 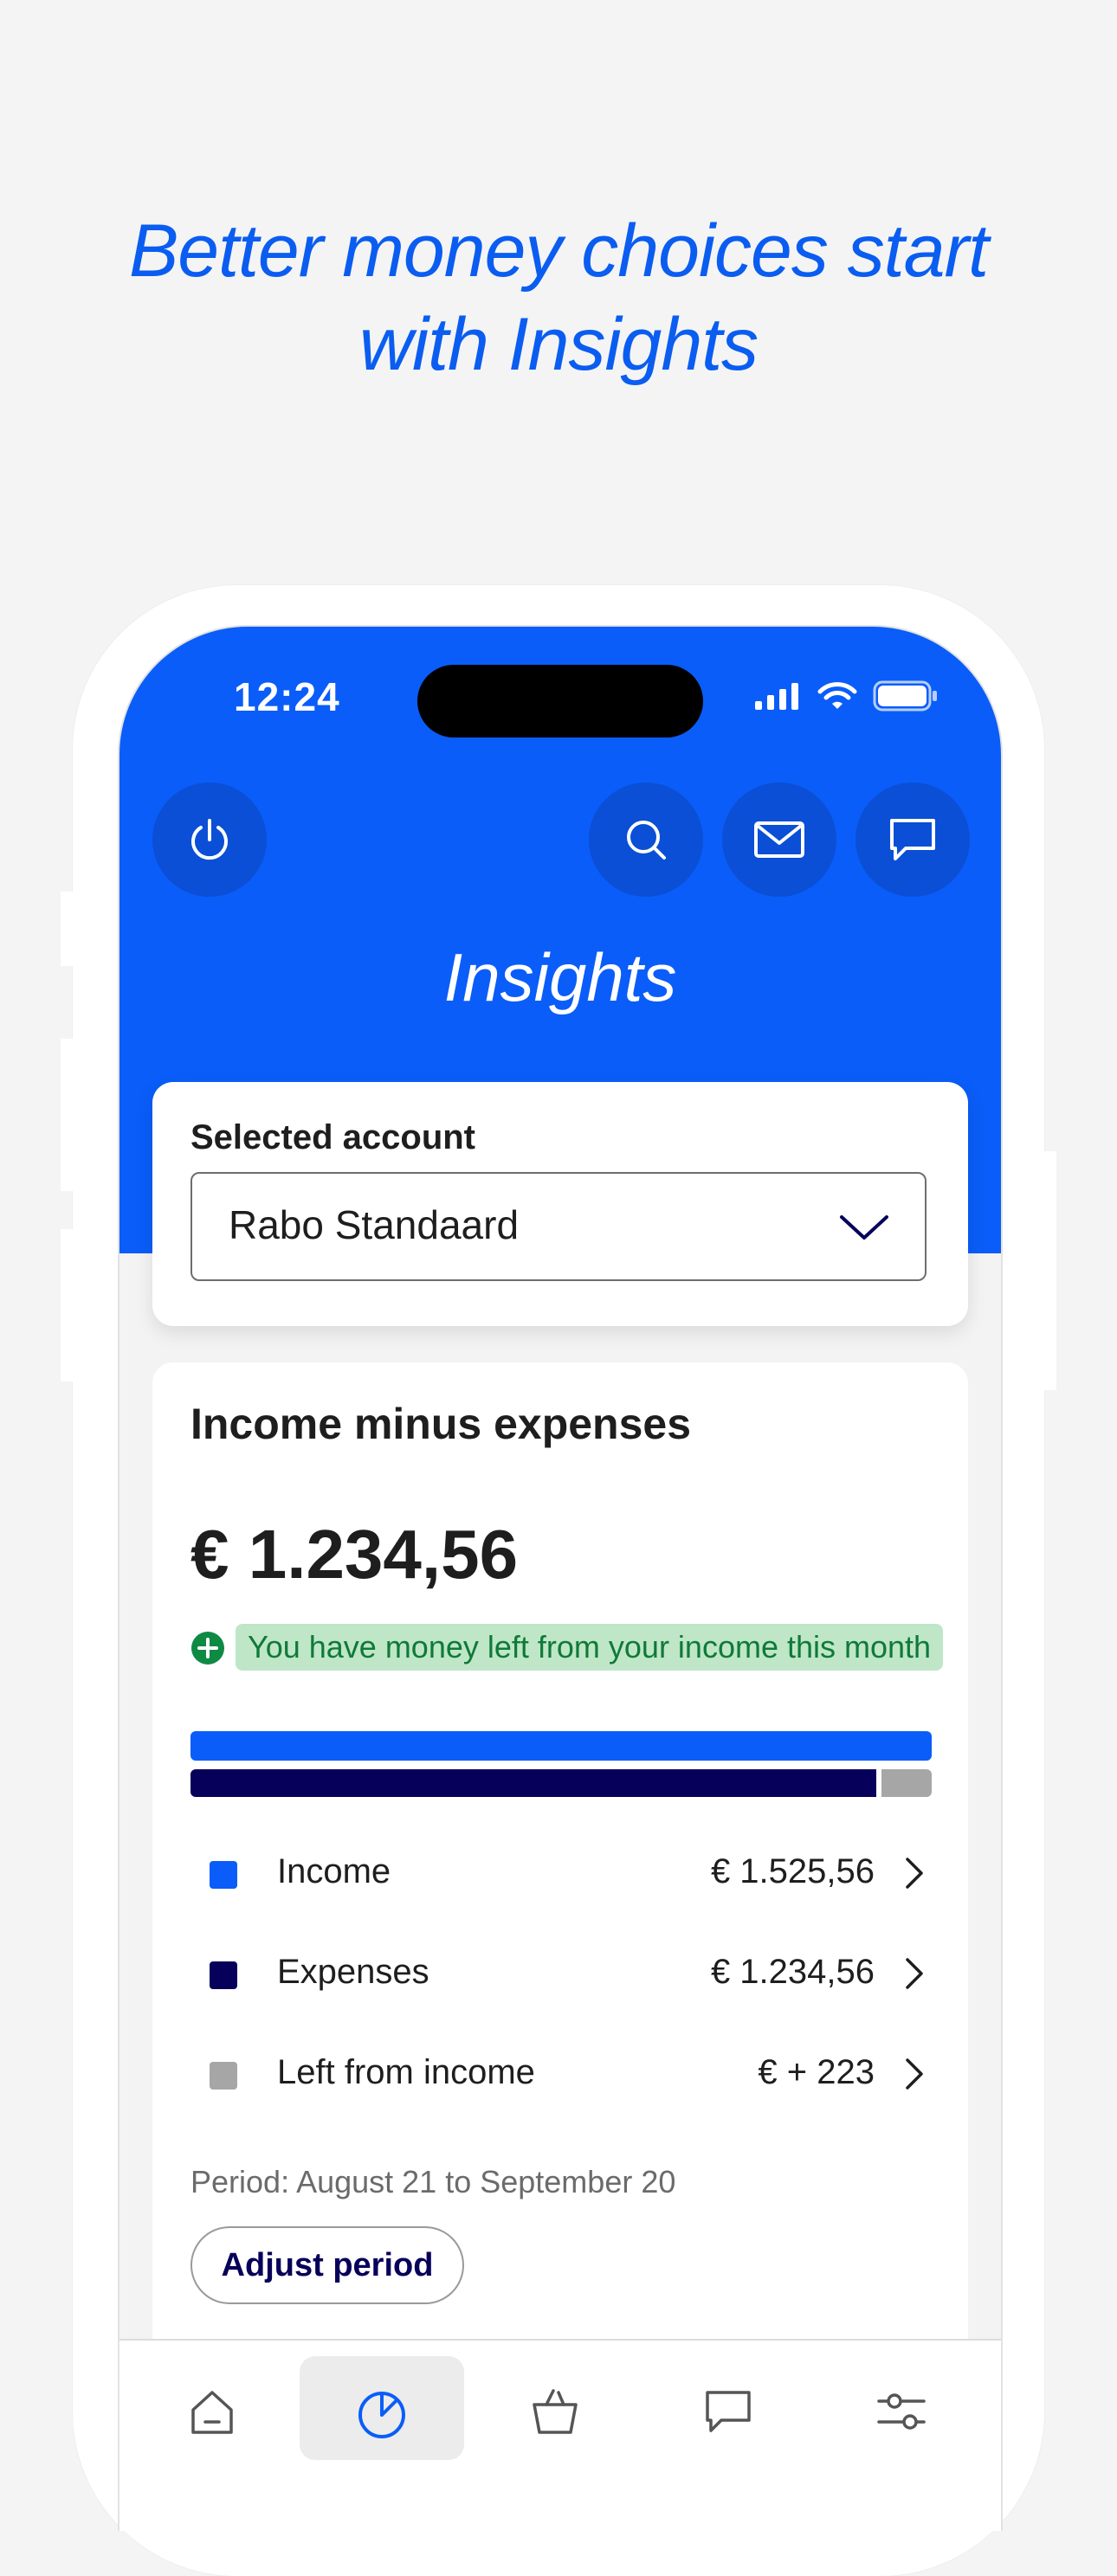 I want to click on tab-home, so click(x=212, y=2408).